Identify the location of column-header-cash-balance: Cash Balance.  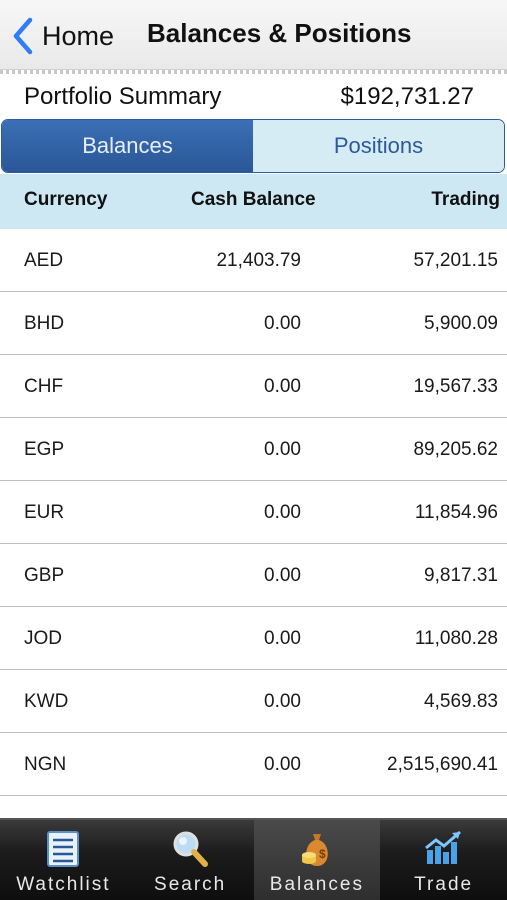
(253, 199).